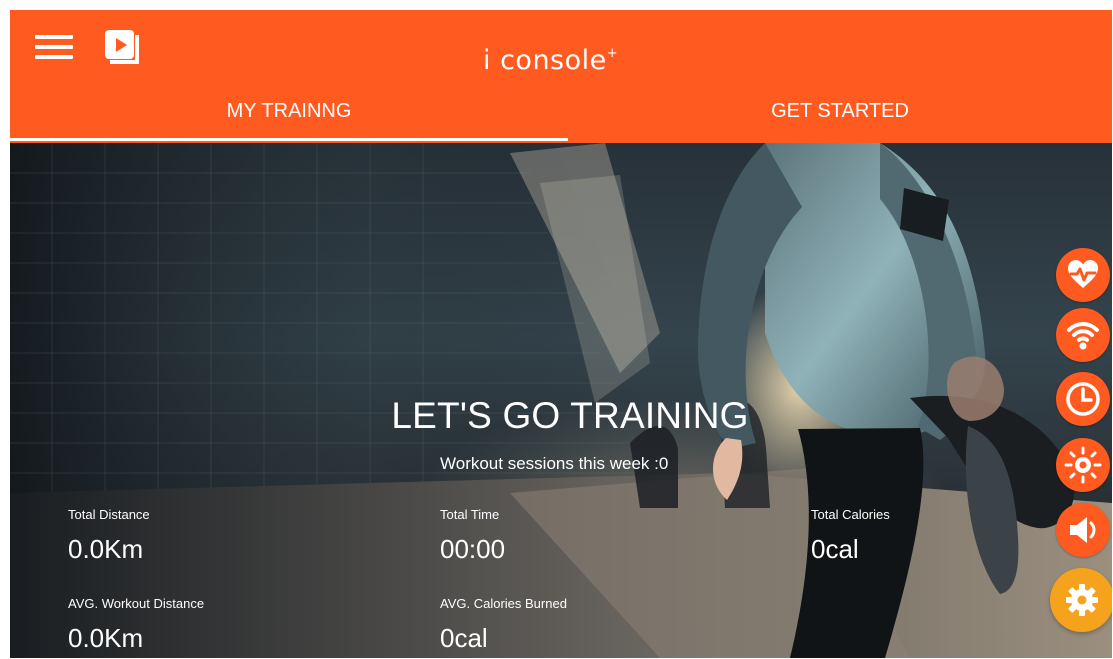 The image size is (1113, 659). I want to click on wifi-button, so click(1083, 335).